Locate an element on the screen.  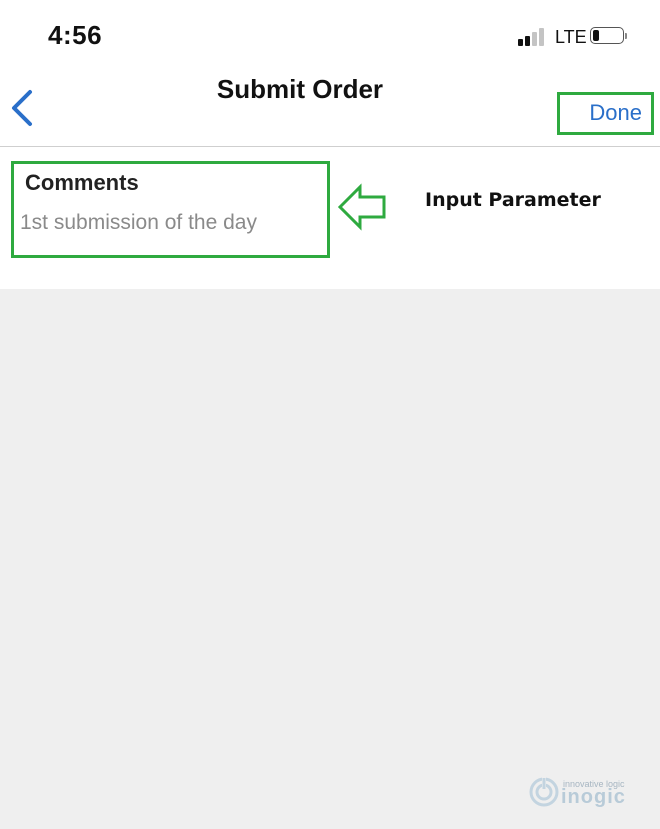
cellular-signal-icon is located at coordinates (534, 36).